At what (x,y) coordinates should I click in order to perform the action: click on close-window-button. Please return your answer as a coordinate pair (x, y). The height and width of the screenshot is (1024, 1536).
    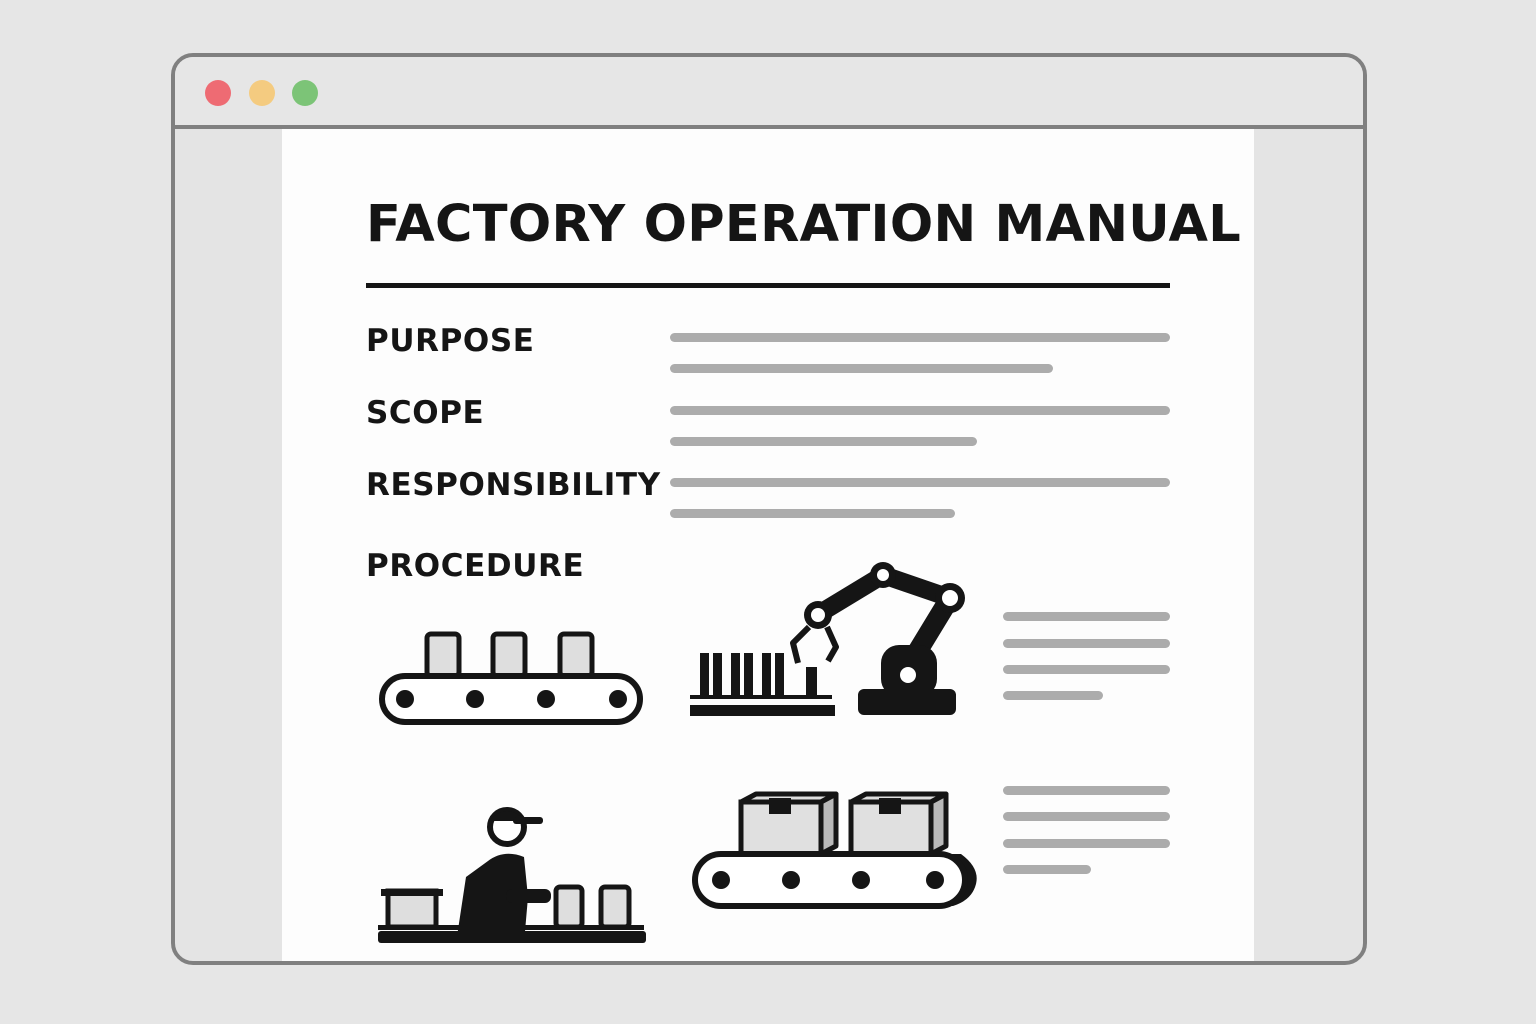
    Looking at the image, I should click on (218, 93).